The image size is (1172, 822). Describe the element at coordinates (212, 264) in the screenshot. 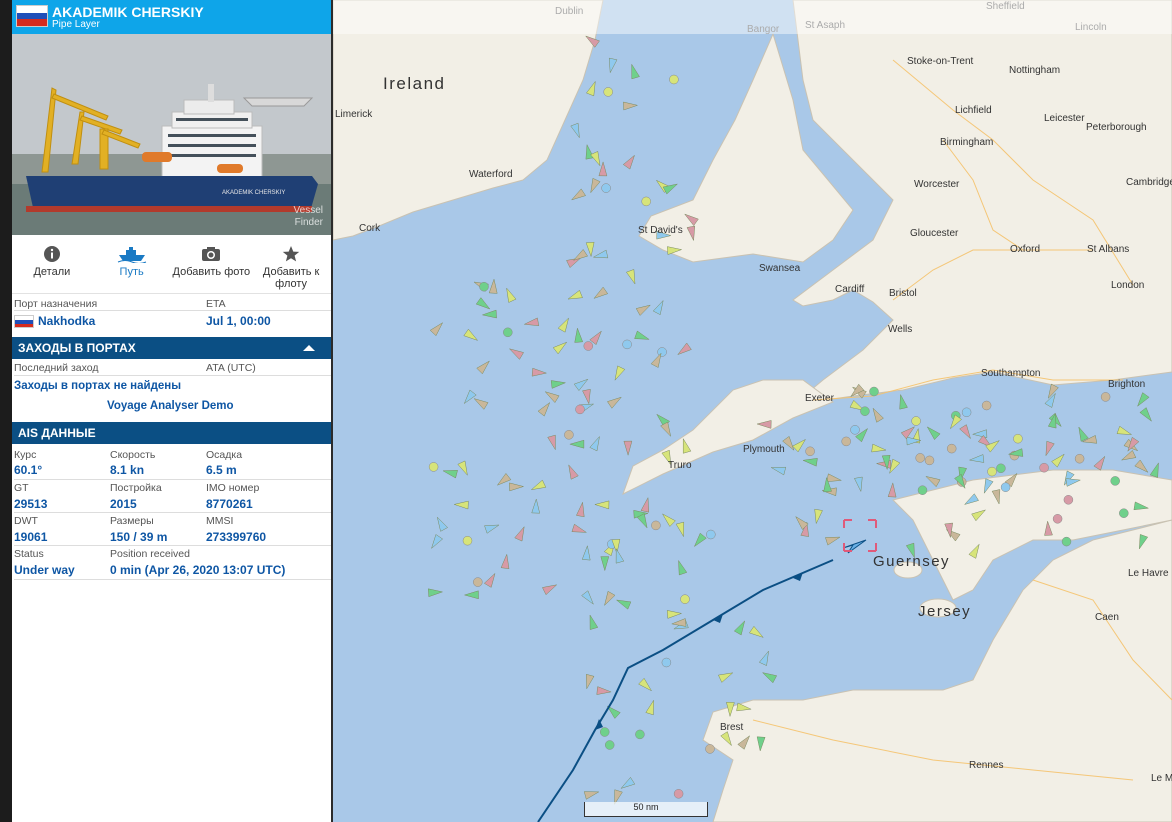

I see `add-photo-button: Добавить фото` at that location.